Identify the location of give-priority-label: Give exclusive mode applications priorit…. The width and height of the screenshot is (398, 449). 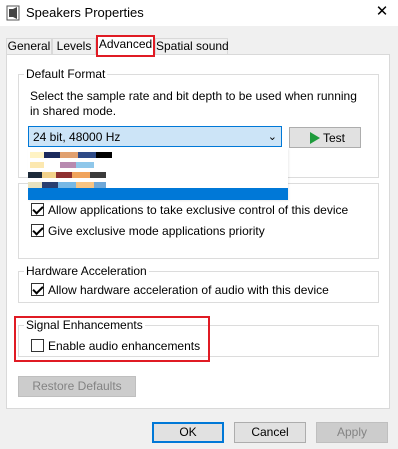
(156, 231).